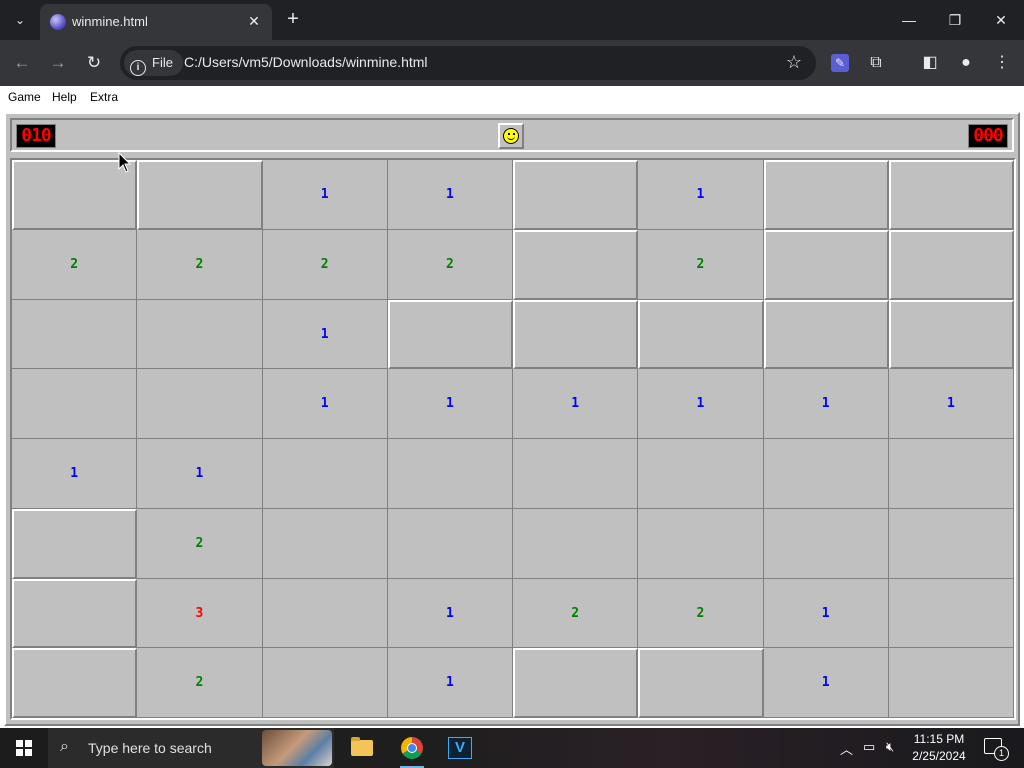  I want to click on globe-favicon-icon, so click(58, 22).